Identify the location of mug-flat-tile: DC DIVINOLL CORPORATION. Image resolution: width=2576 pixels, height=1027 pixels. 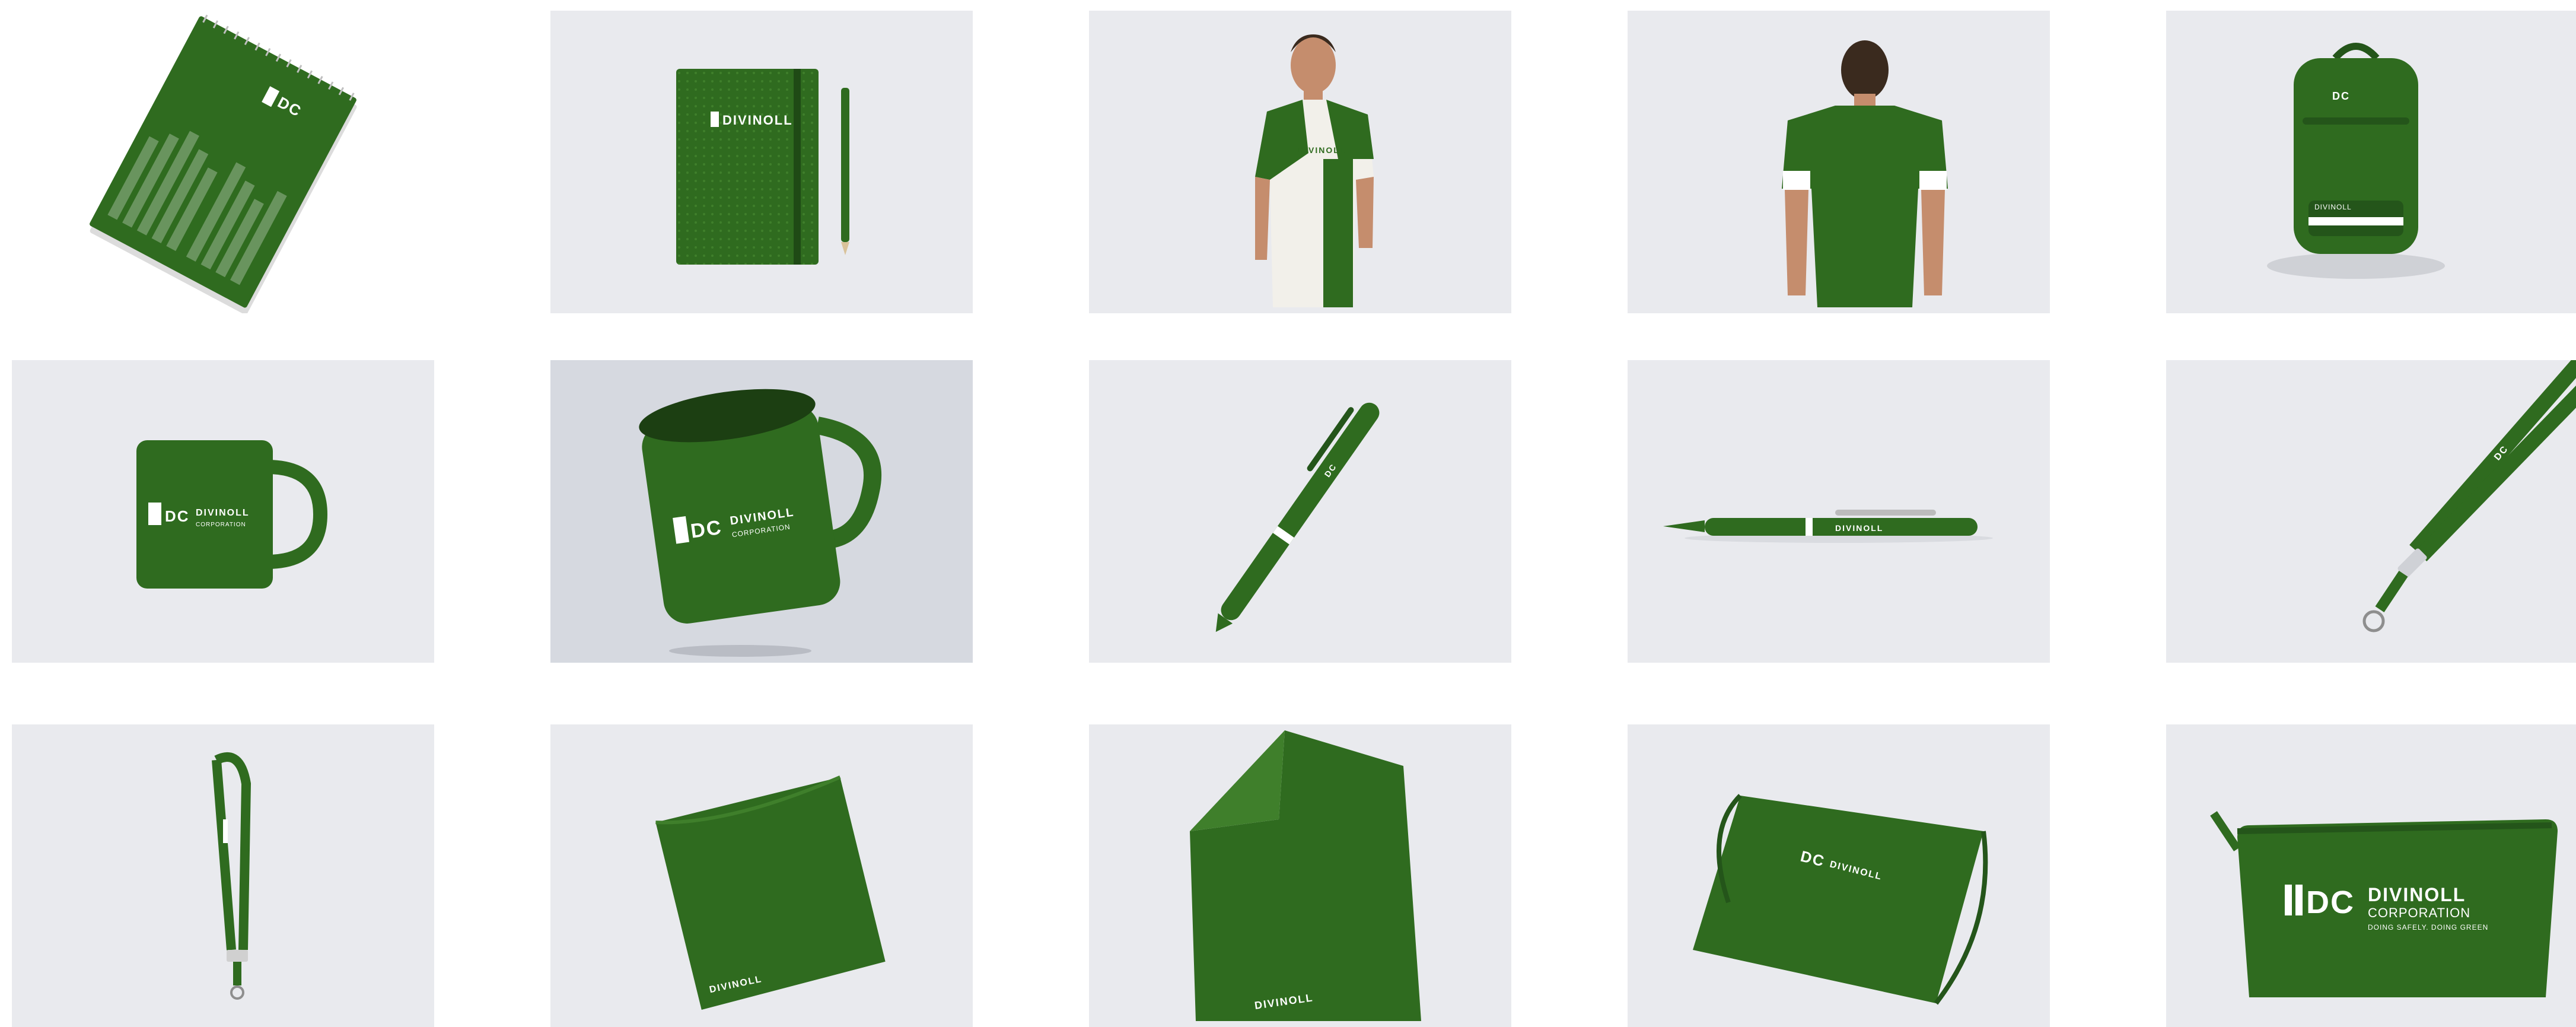
(223, 511).